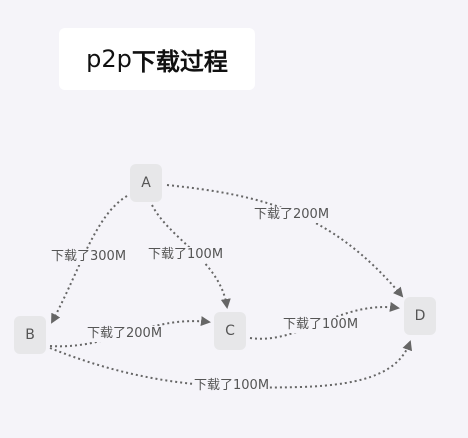 The height and width of the screenshot is (438, 468). I want to click on edge-label-c-d: 下载了100M, so click(321, 325).